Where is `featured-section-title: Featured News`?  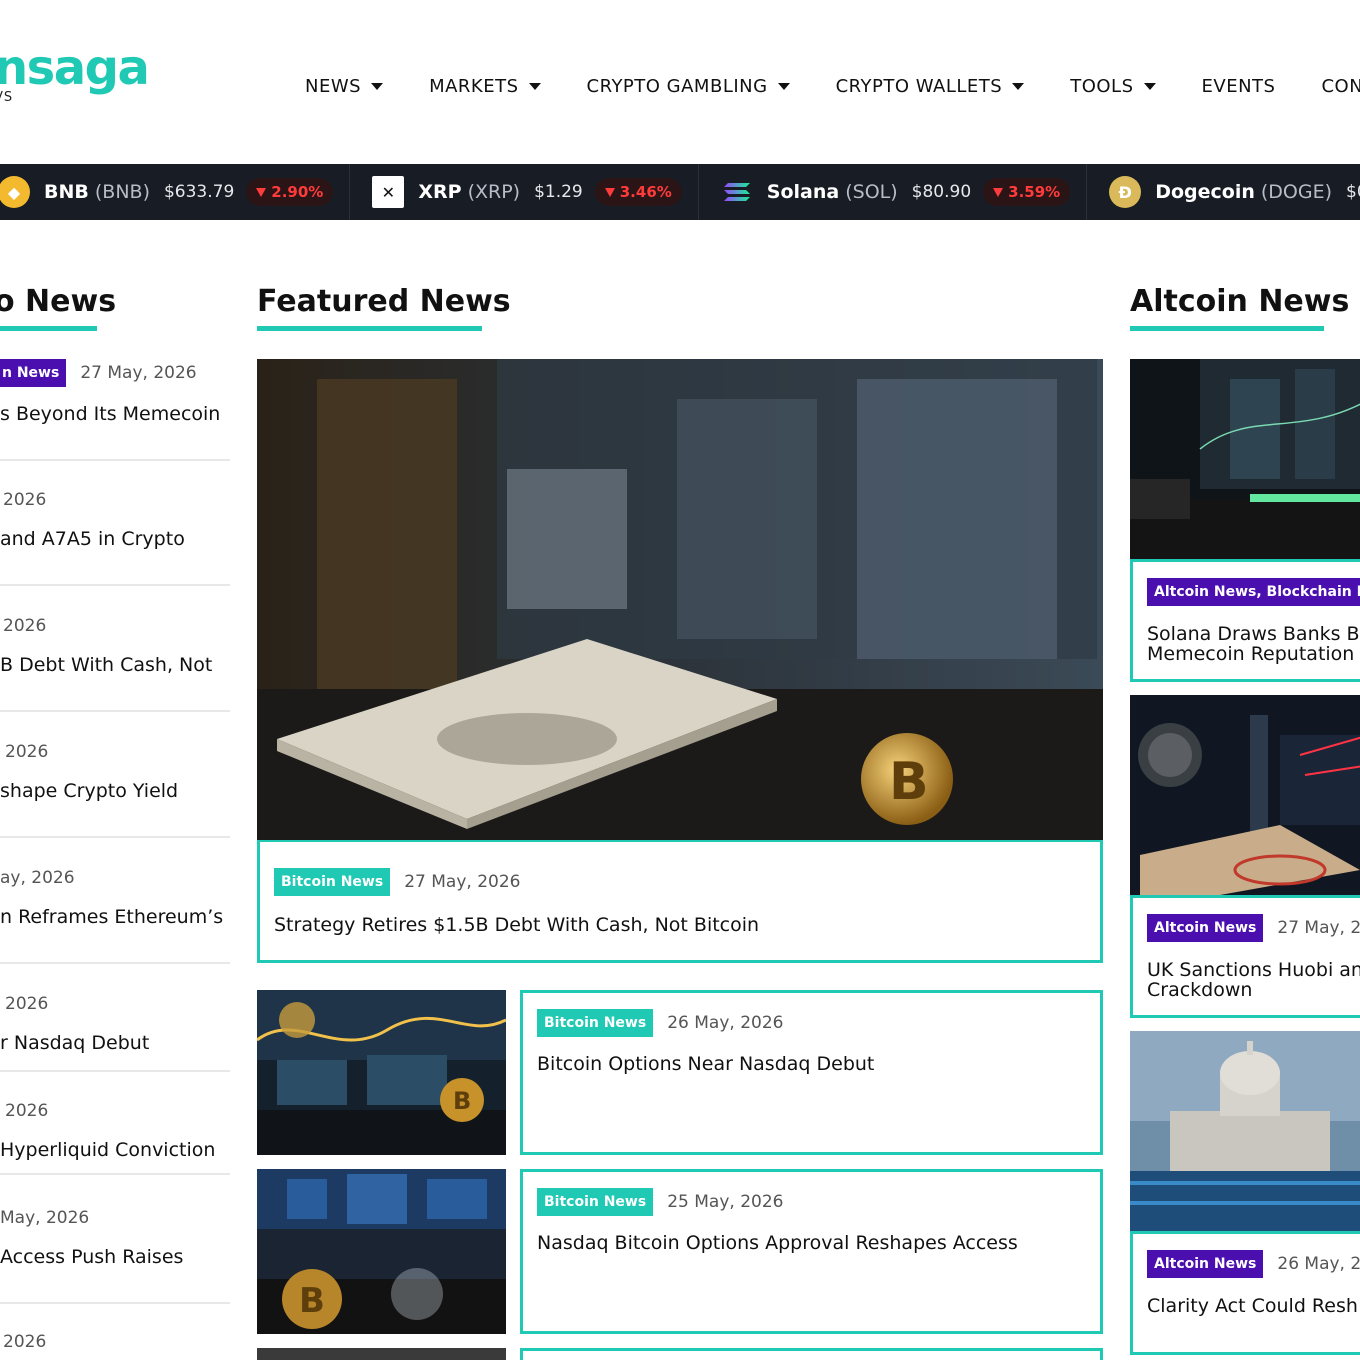 featured-section-title: Featured News is located at coordinates (384, 301).